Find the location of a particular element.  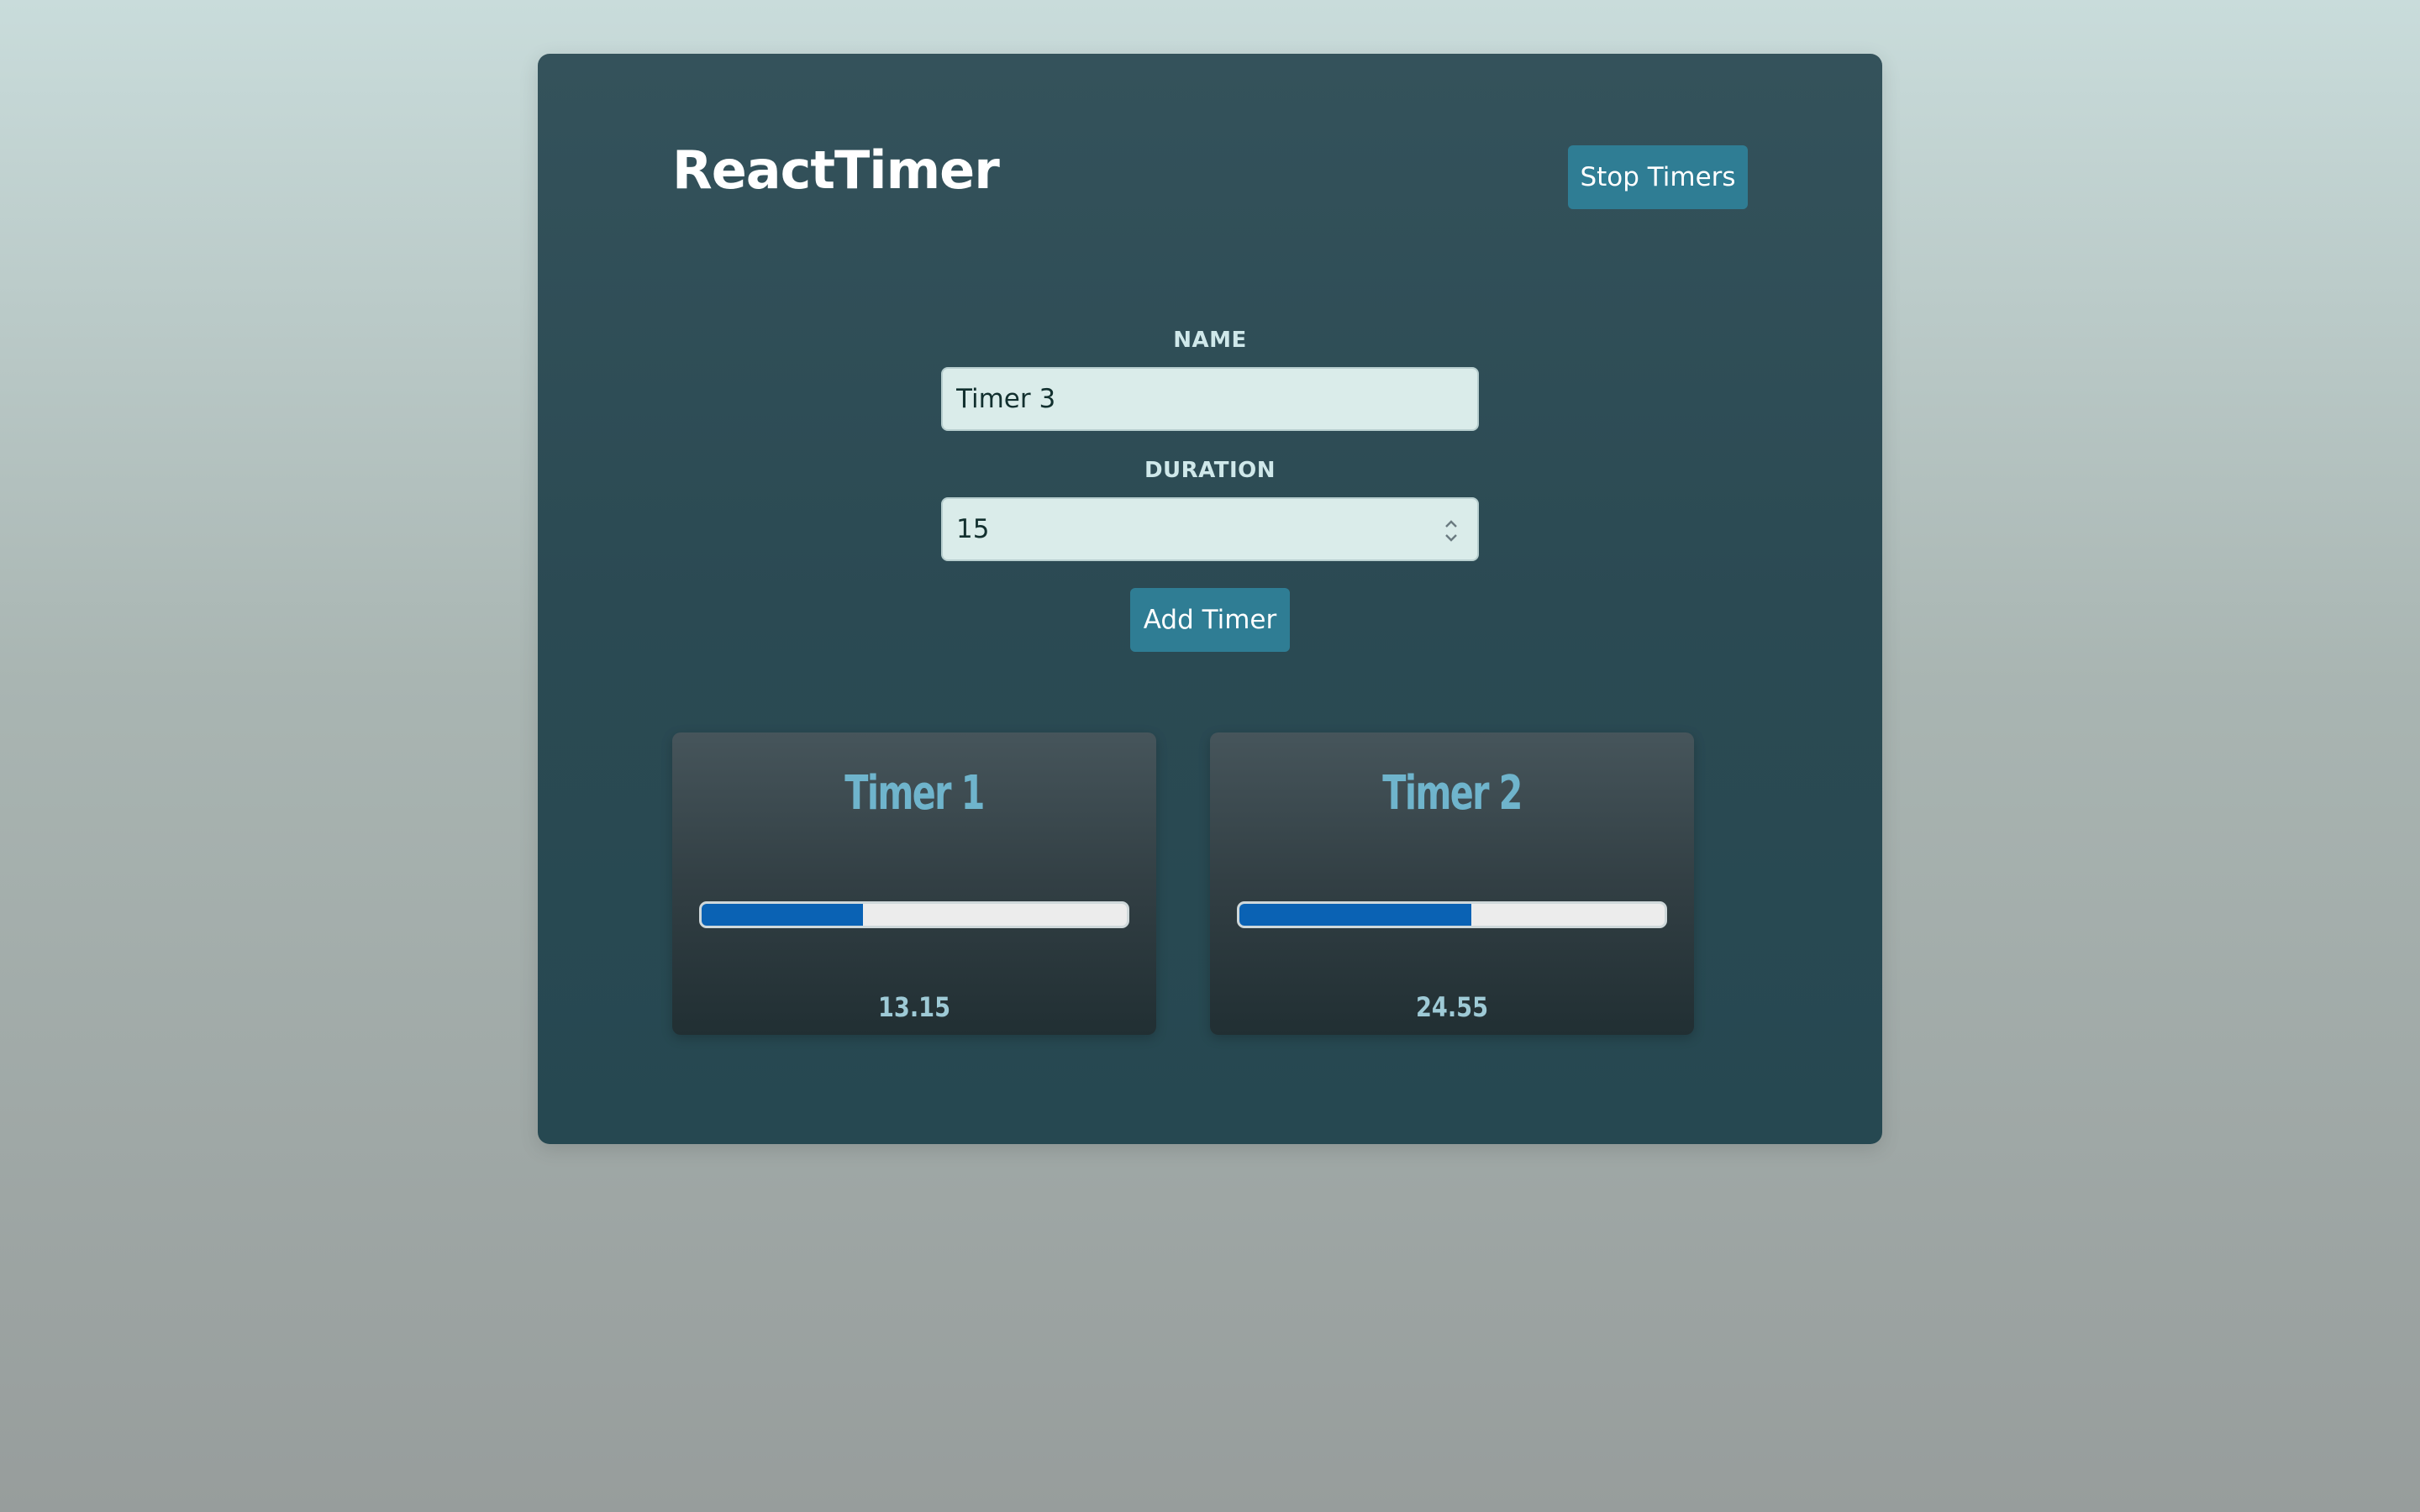

timer-name: Timer 1 is located at coordinates (914, 793).